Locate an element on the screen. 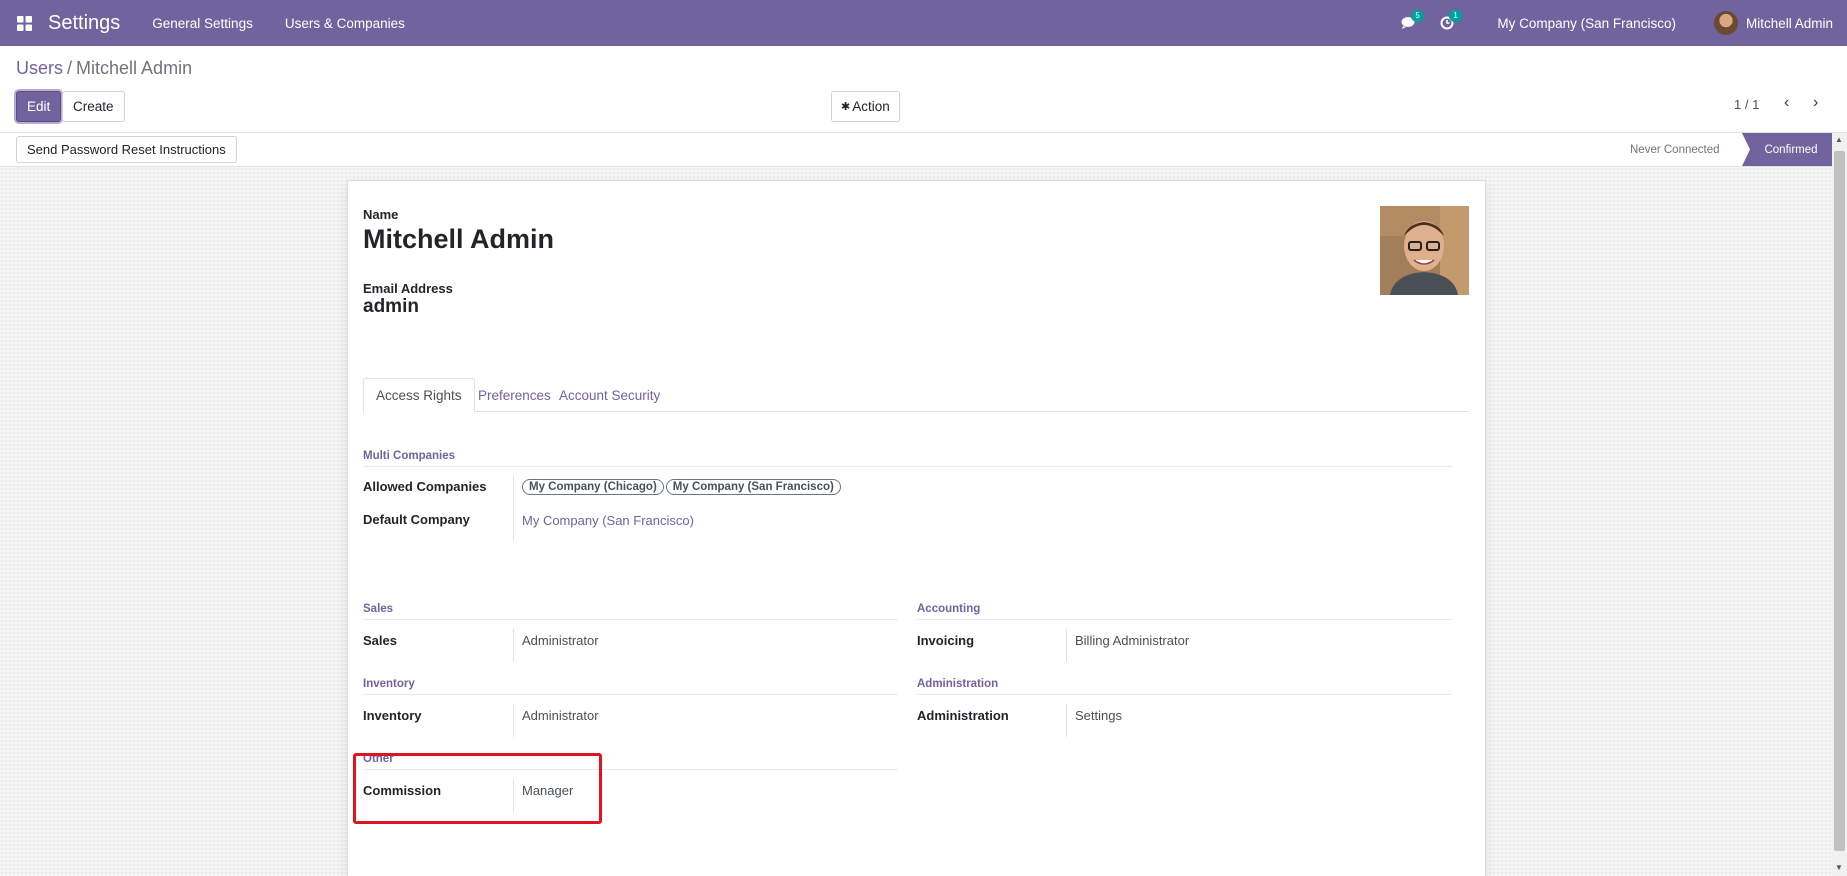 The width and height of the screenshot is (1847, 876). apps-grid-icon is located at coordinates (24, 23).